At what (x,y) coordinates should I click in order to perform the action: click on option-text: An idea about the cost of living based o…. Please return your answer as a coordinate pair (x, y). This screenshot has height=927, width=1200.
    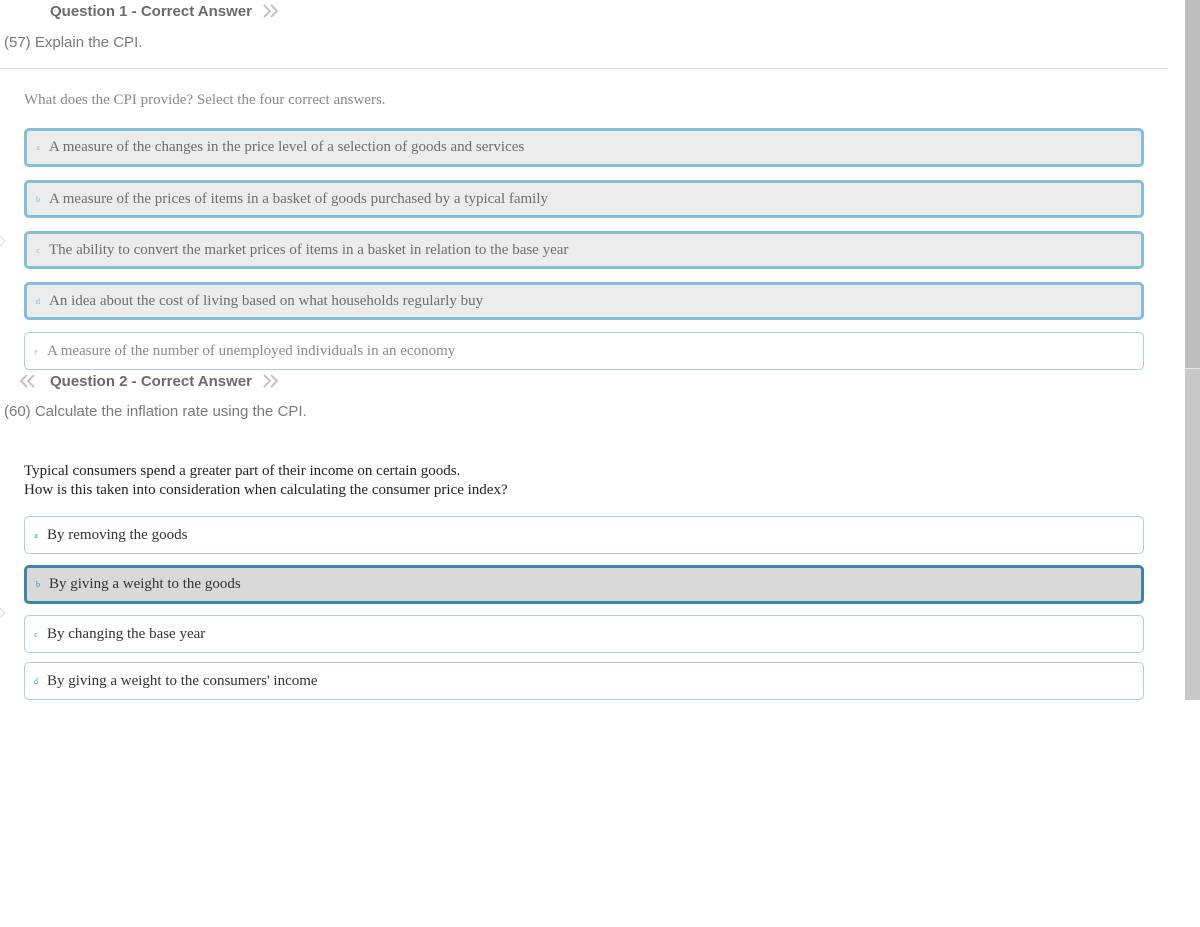
    Looking at the image, I should click on (266, 300).